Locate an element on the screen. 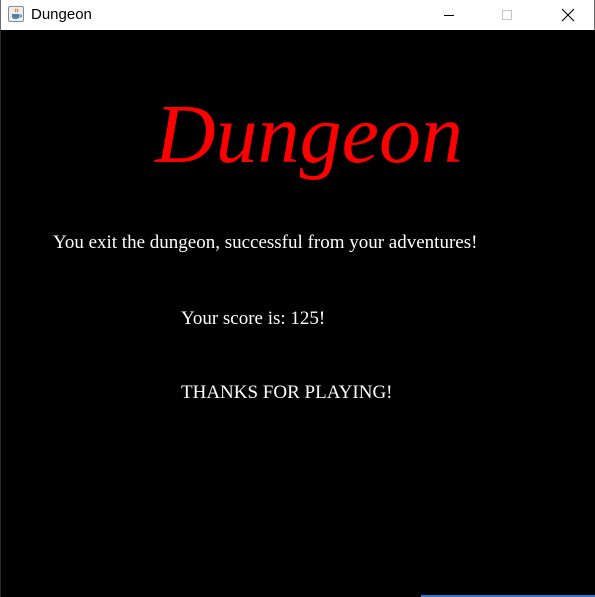 The height and width of the screenshot is (597, 595). window-title: Dungeon is located at coordinates (61, 14).